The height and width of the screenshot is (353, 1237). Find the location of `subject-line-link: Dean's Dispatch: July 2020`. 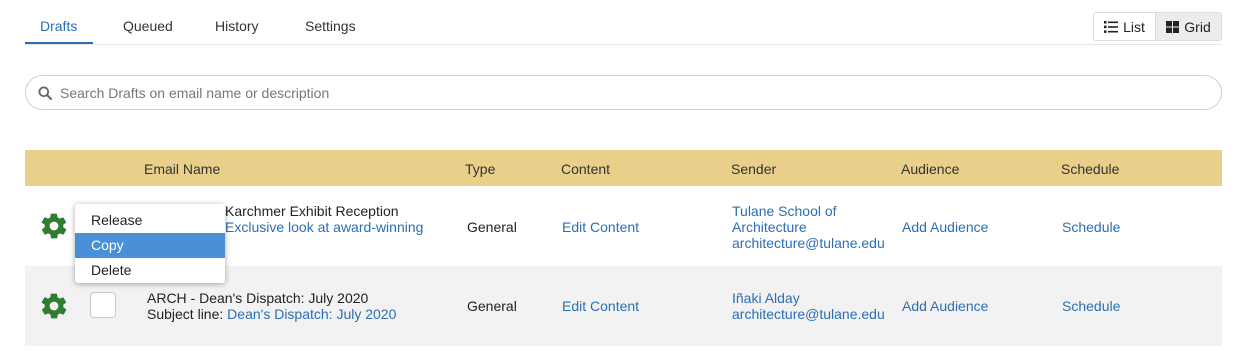

subject-line-link: Dean's Dispatch: July 2020 is located at coordinates (311, 314).